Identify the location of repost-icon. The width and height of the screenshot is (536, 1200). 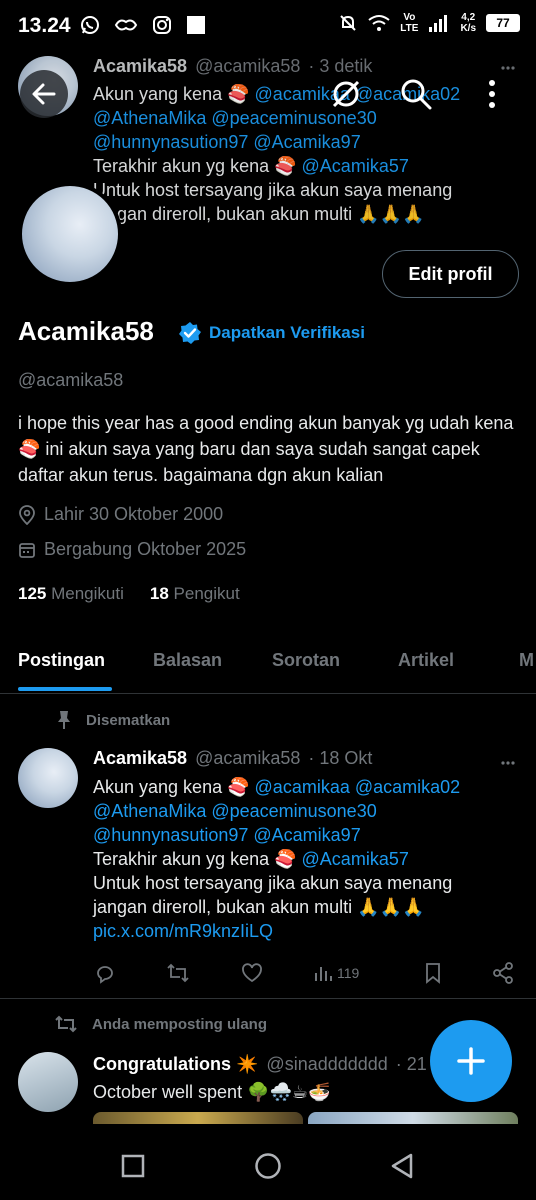
(178, 973).